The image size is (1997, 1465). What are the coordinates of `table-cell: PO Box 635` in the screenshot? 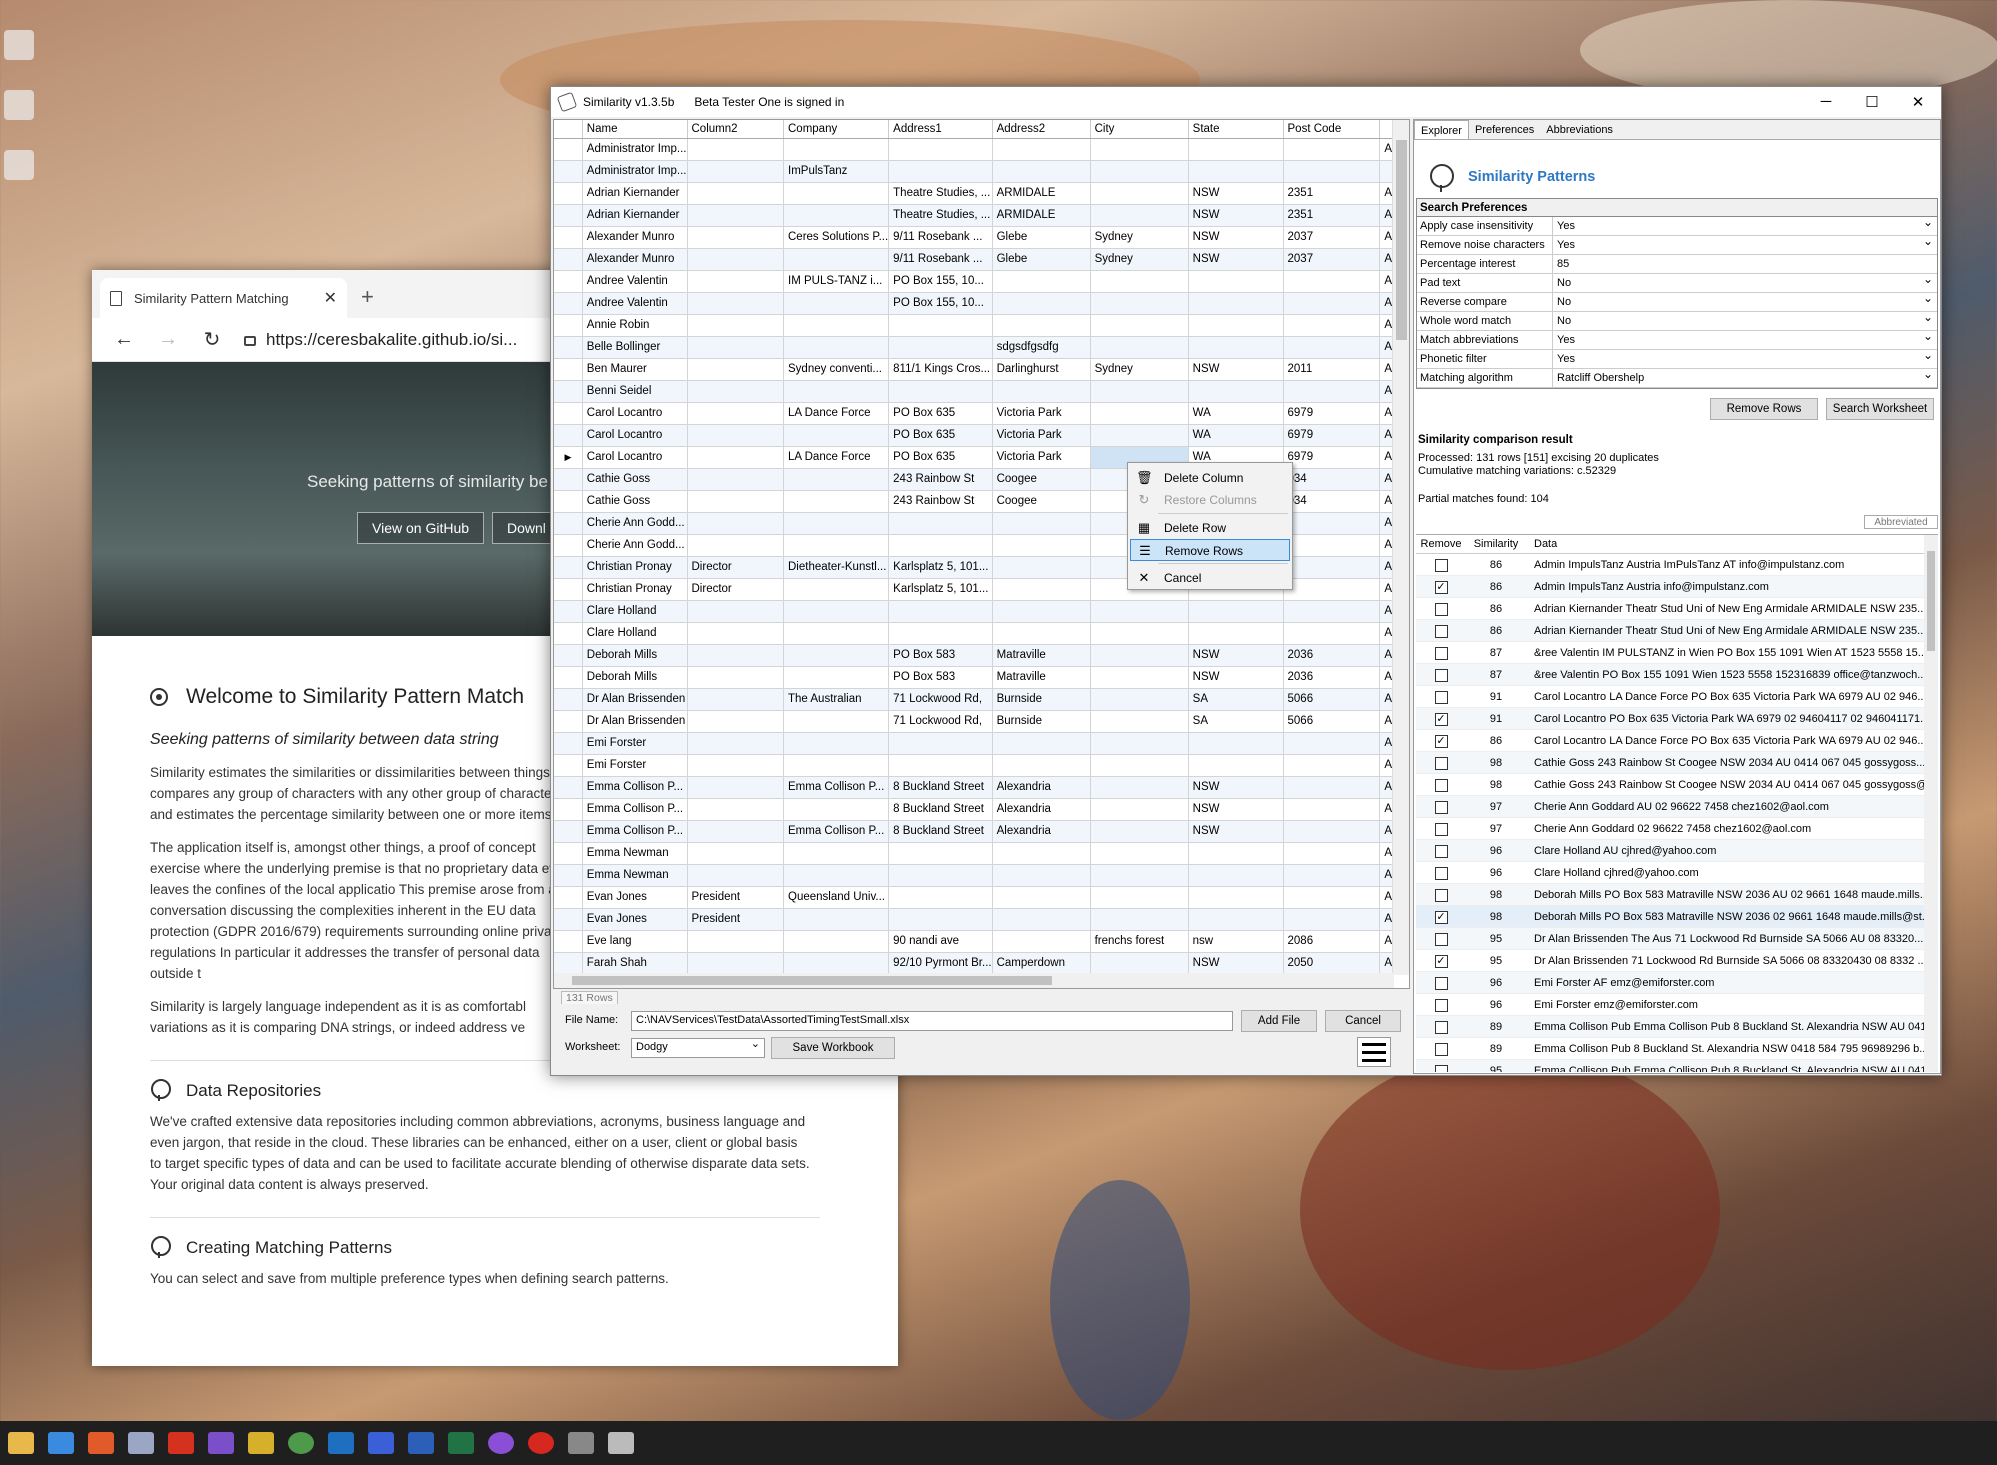 It's located at (940, 413).